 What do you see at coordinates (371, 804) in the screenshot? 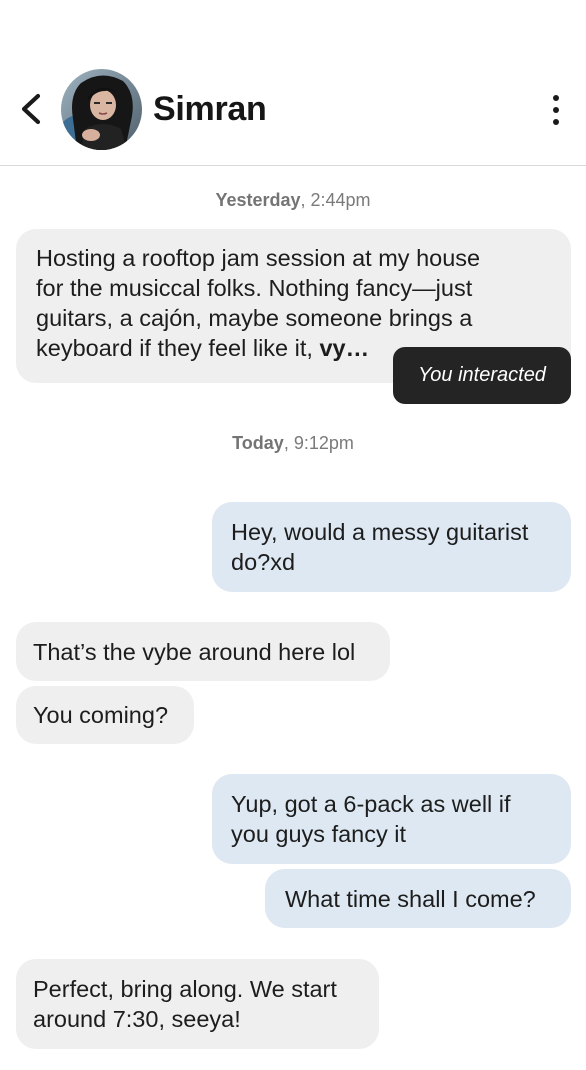
I see `message-line: Yup, got a 6-pack as well if` at bounding box center [371, 804].